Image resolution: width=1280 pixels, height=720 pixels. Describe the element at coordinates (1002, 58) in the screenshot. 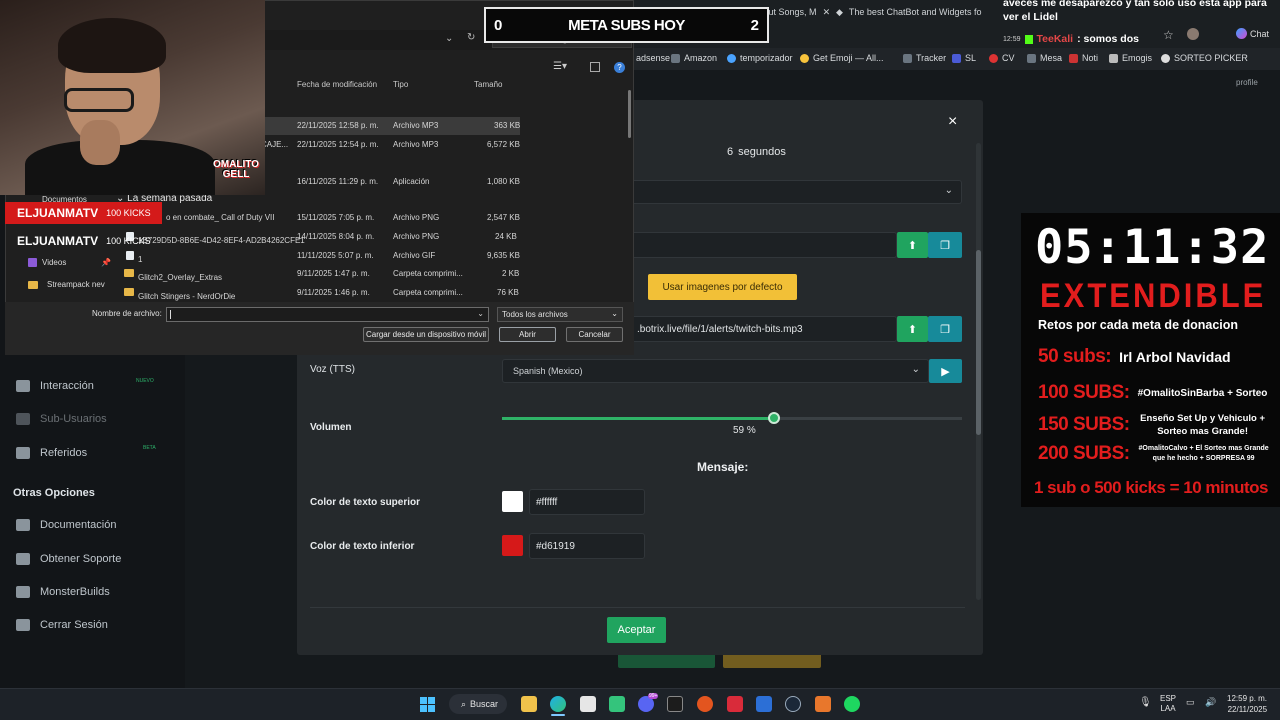

I see `bookmark-item: CV` at that location.